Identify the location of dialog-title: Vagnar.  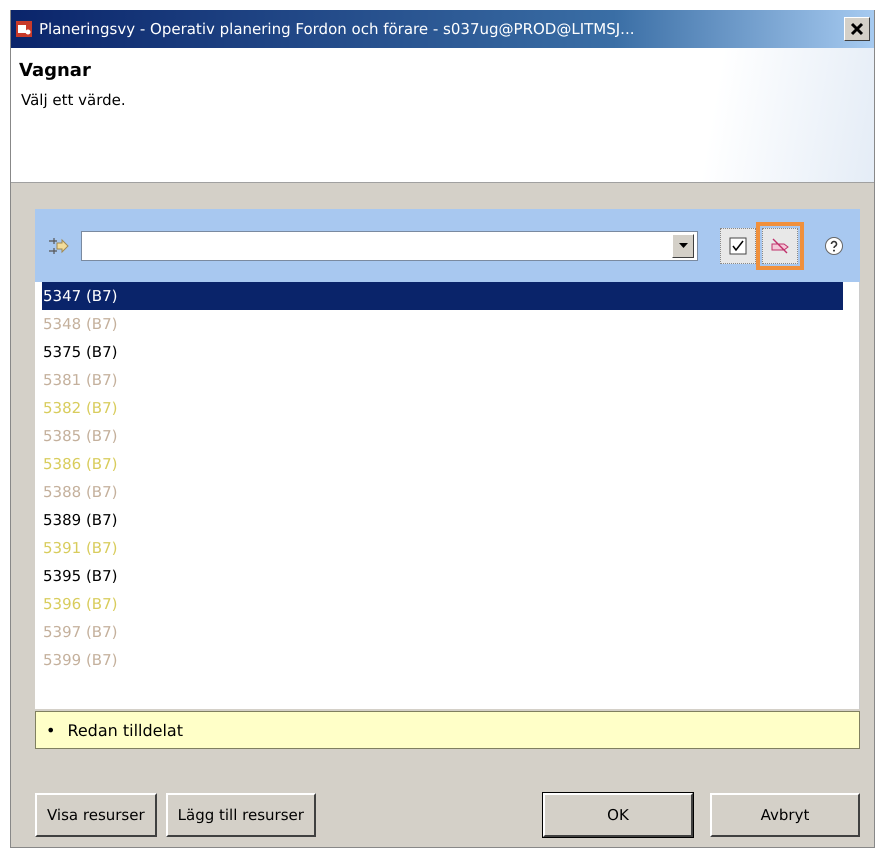
(55, 70).